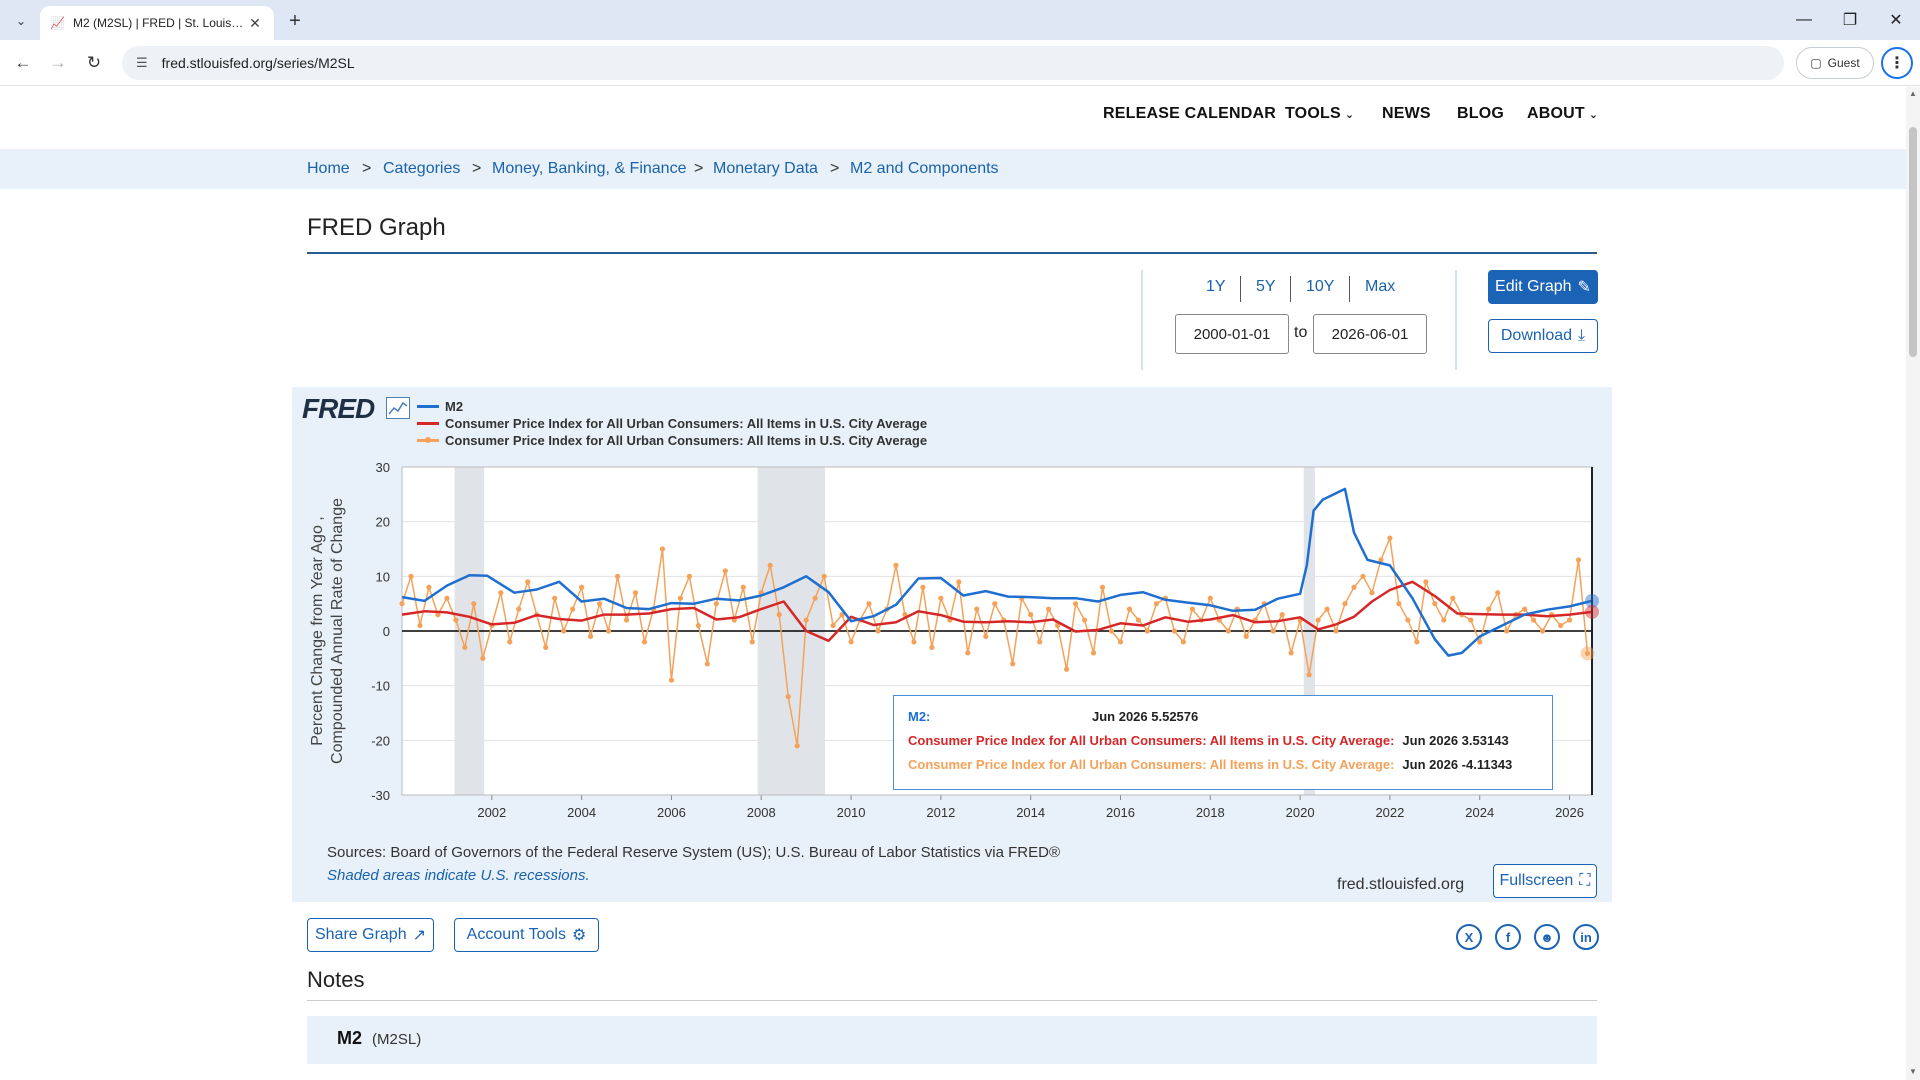 The height and width of the screenshot is (1080, 1920). Describe the element at coordinates (1835, 63) in the screenshot. I see `profile-button: ▢ Guest` at that location.